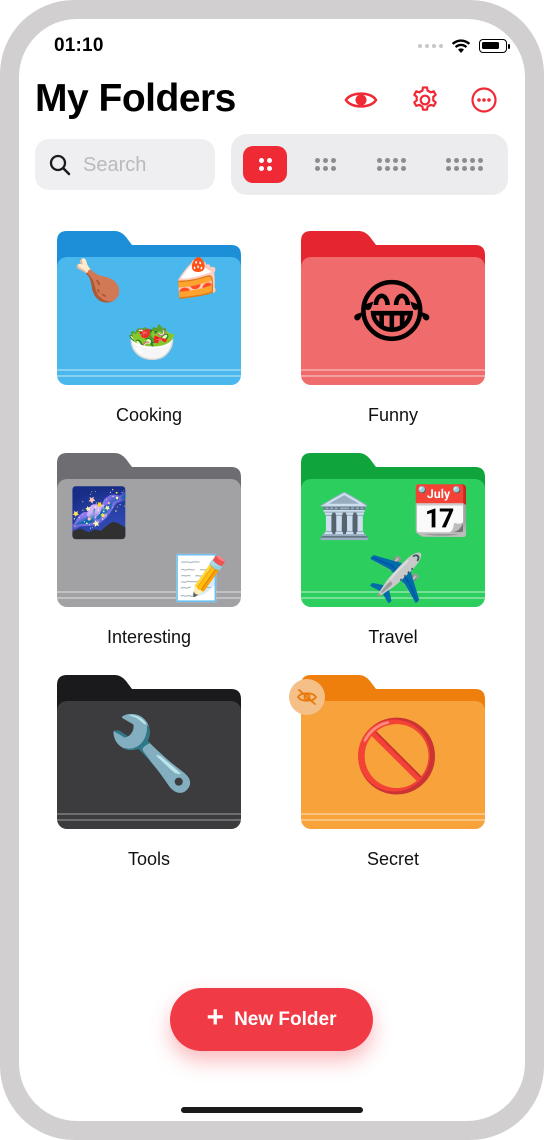 The height and width of the screenshot is (1140, 544). I want to click on folder-secret: 🚫 Secret, so click(387, 775).